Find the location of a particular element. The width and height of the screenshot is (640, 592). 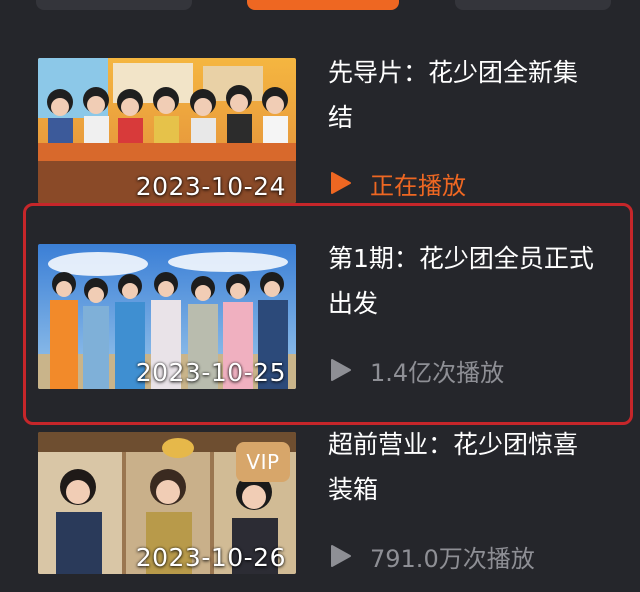

episode-thumbnail: 2023-10-25 is located at coordinates (167, 316).